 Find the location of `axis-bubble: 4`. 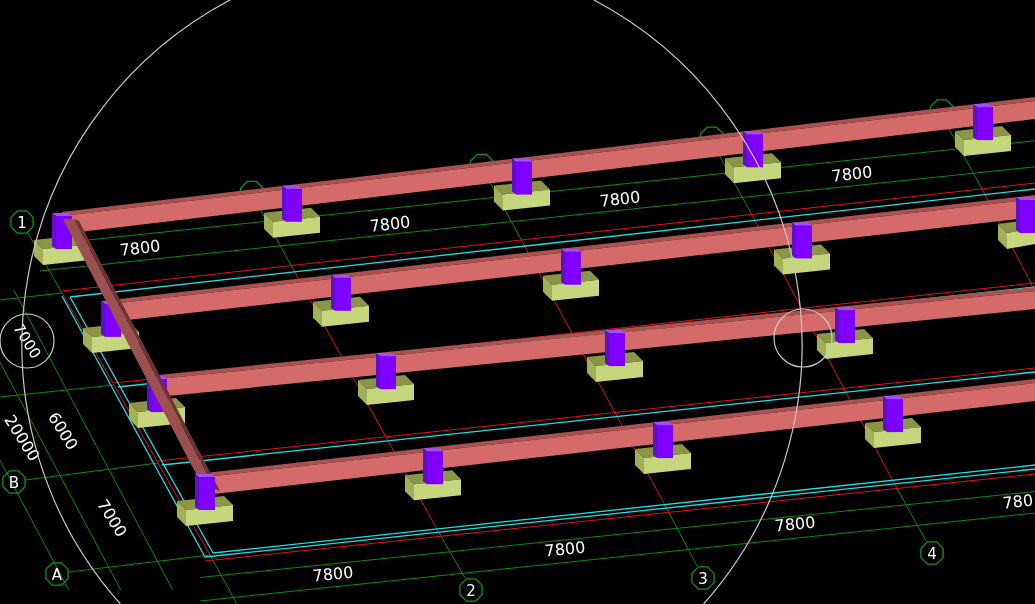

axis-bubble: 4 is located at coordinates (932, 553).